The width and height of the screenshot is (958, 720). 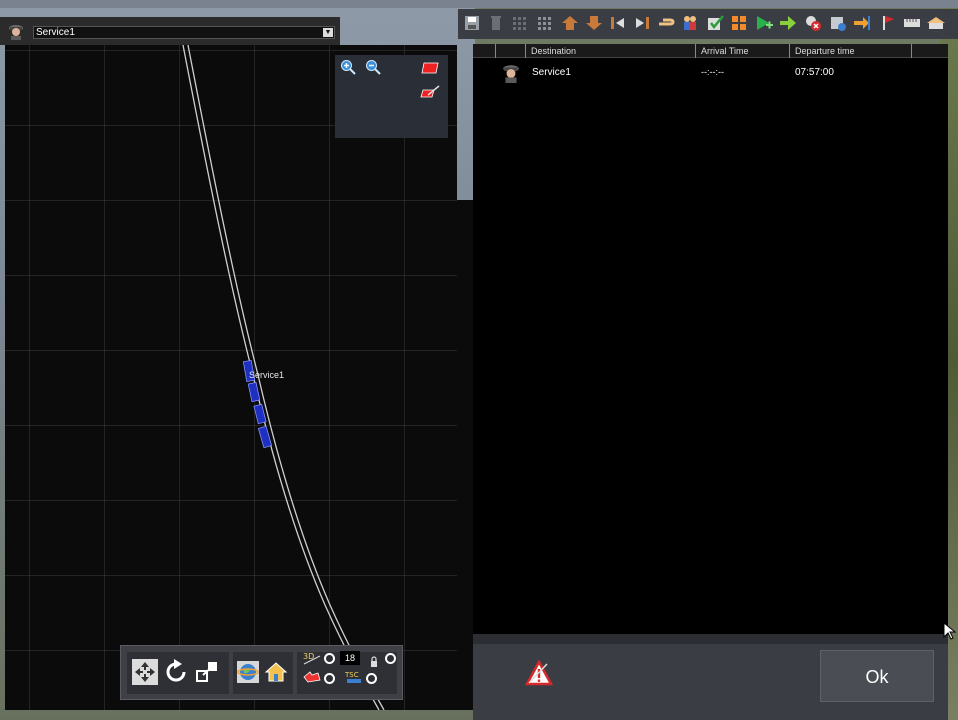 I want to click on align-left-icon, so click(x=618, y=23).